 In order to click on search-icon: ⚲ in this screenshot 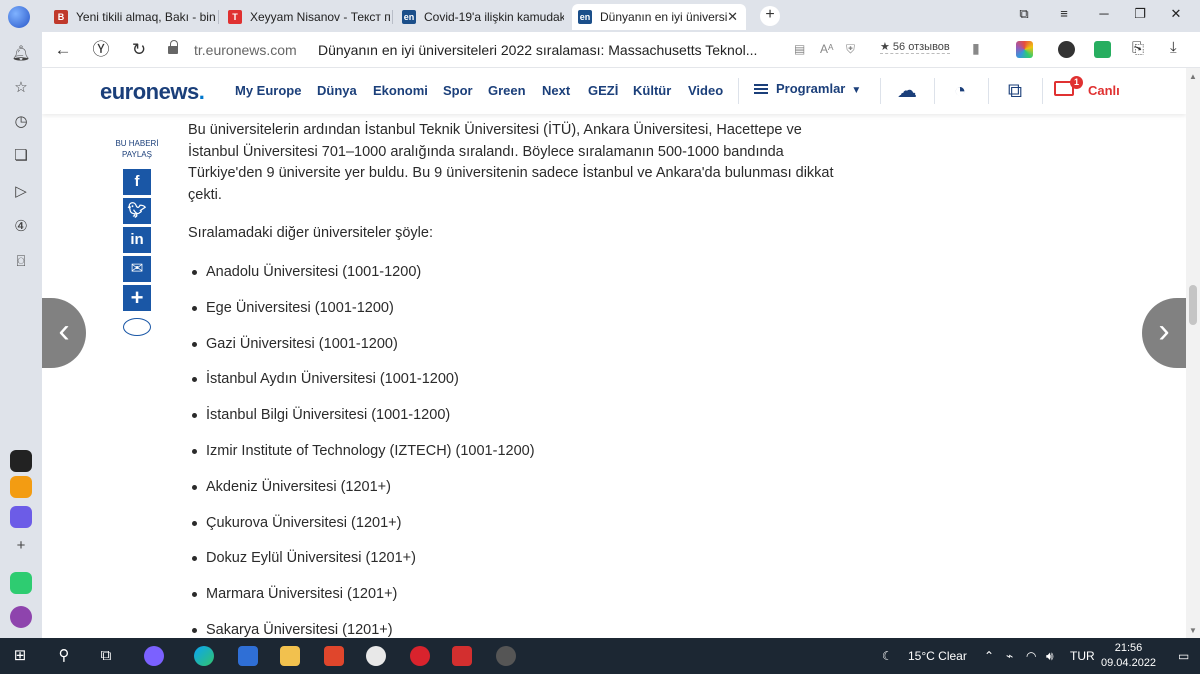, I will do `click(64, 656)`.